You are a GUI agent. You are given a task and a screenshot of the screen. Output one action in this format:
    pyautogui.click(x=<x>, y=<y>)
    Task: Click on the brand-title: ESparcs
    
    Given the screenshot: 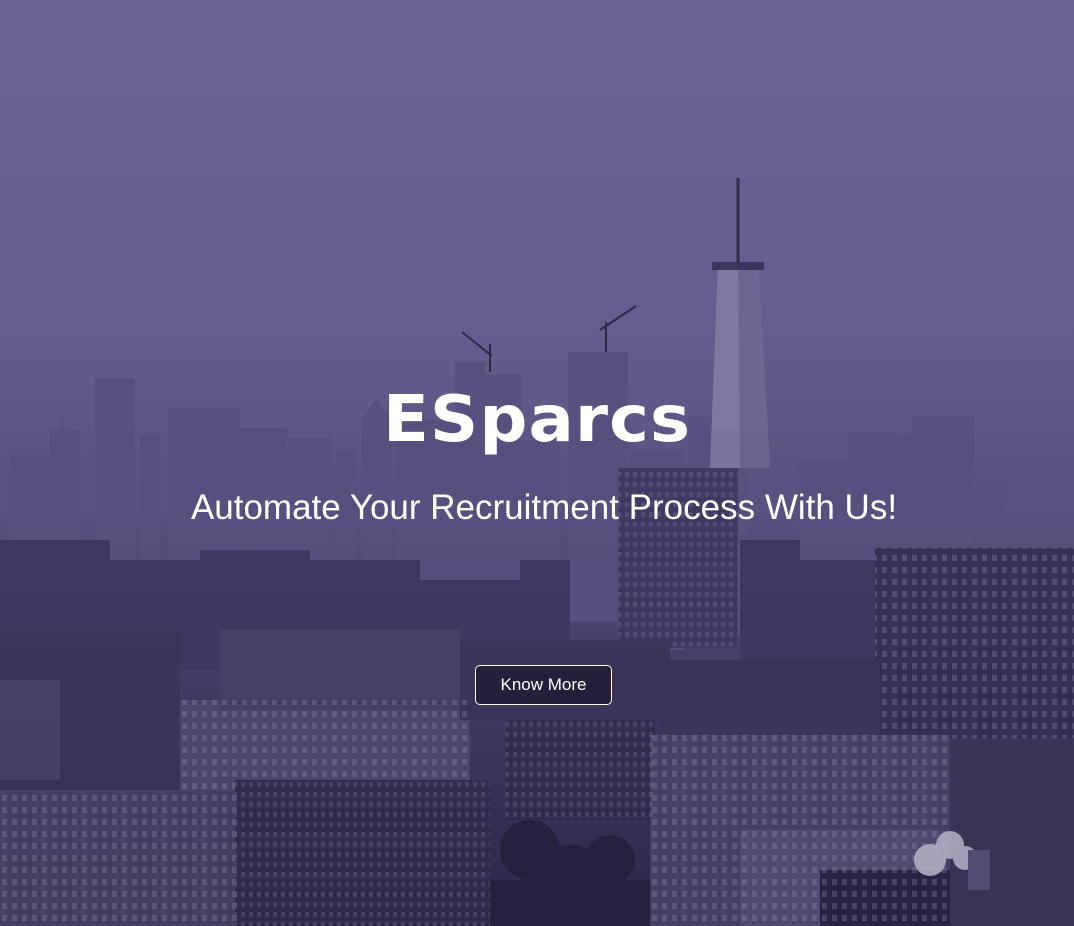 What is the action you would take?
    pyautogui.click(x=537, y=420)
    